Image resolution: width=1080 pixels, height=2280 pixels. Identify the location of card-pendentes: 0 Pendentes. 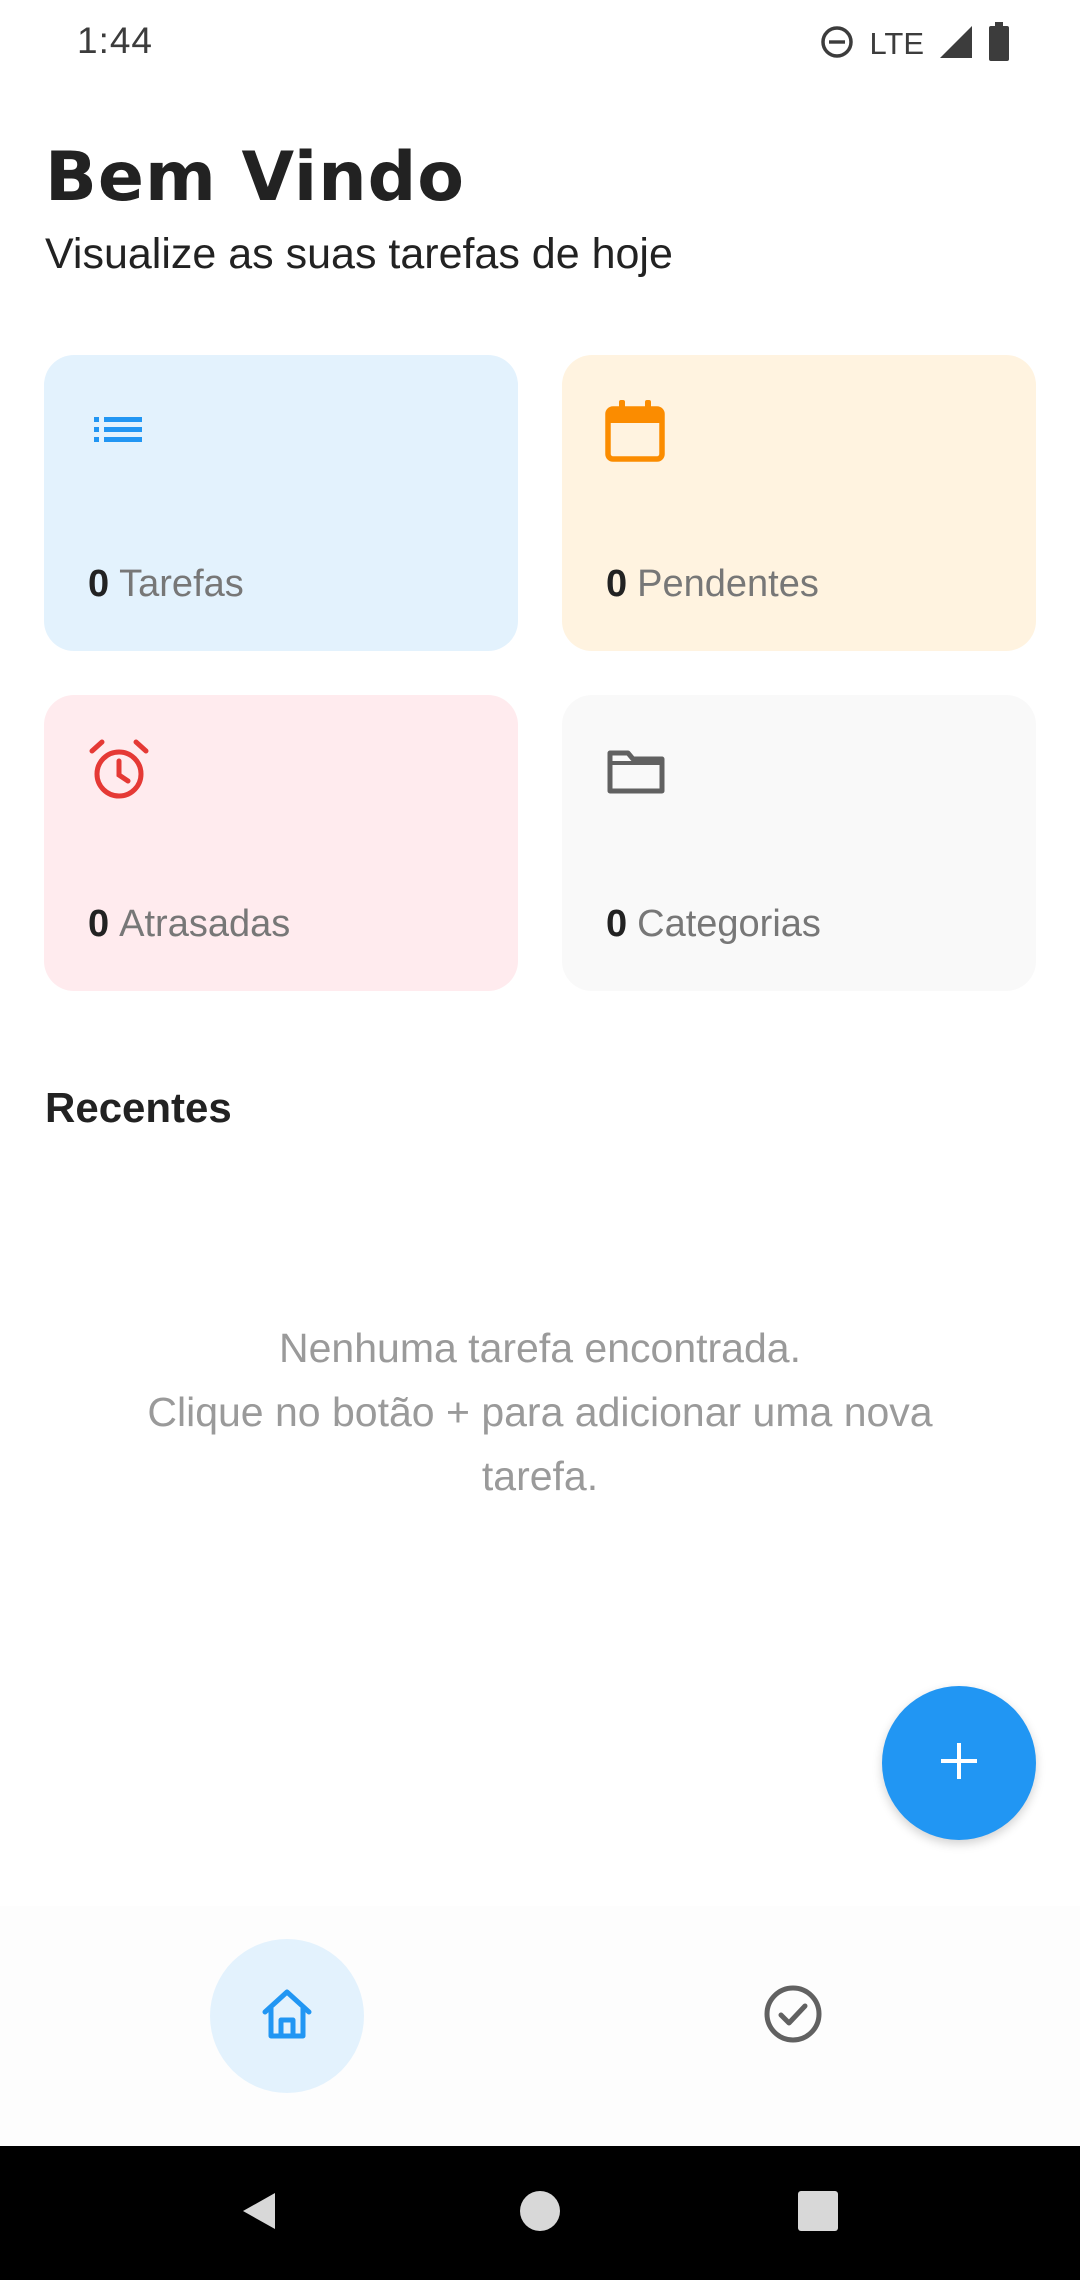
(799, 503).